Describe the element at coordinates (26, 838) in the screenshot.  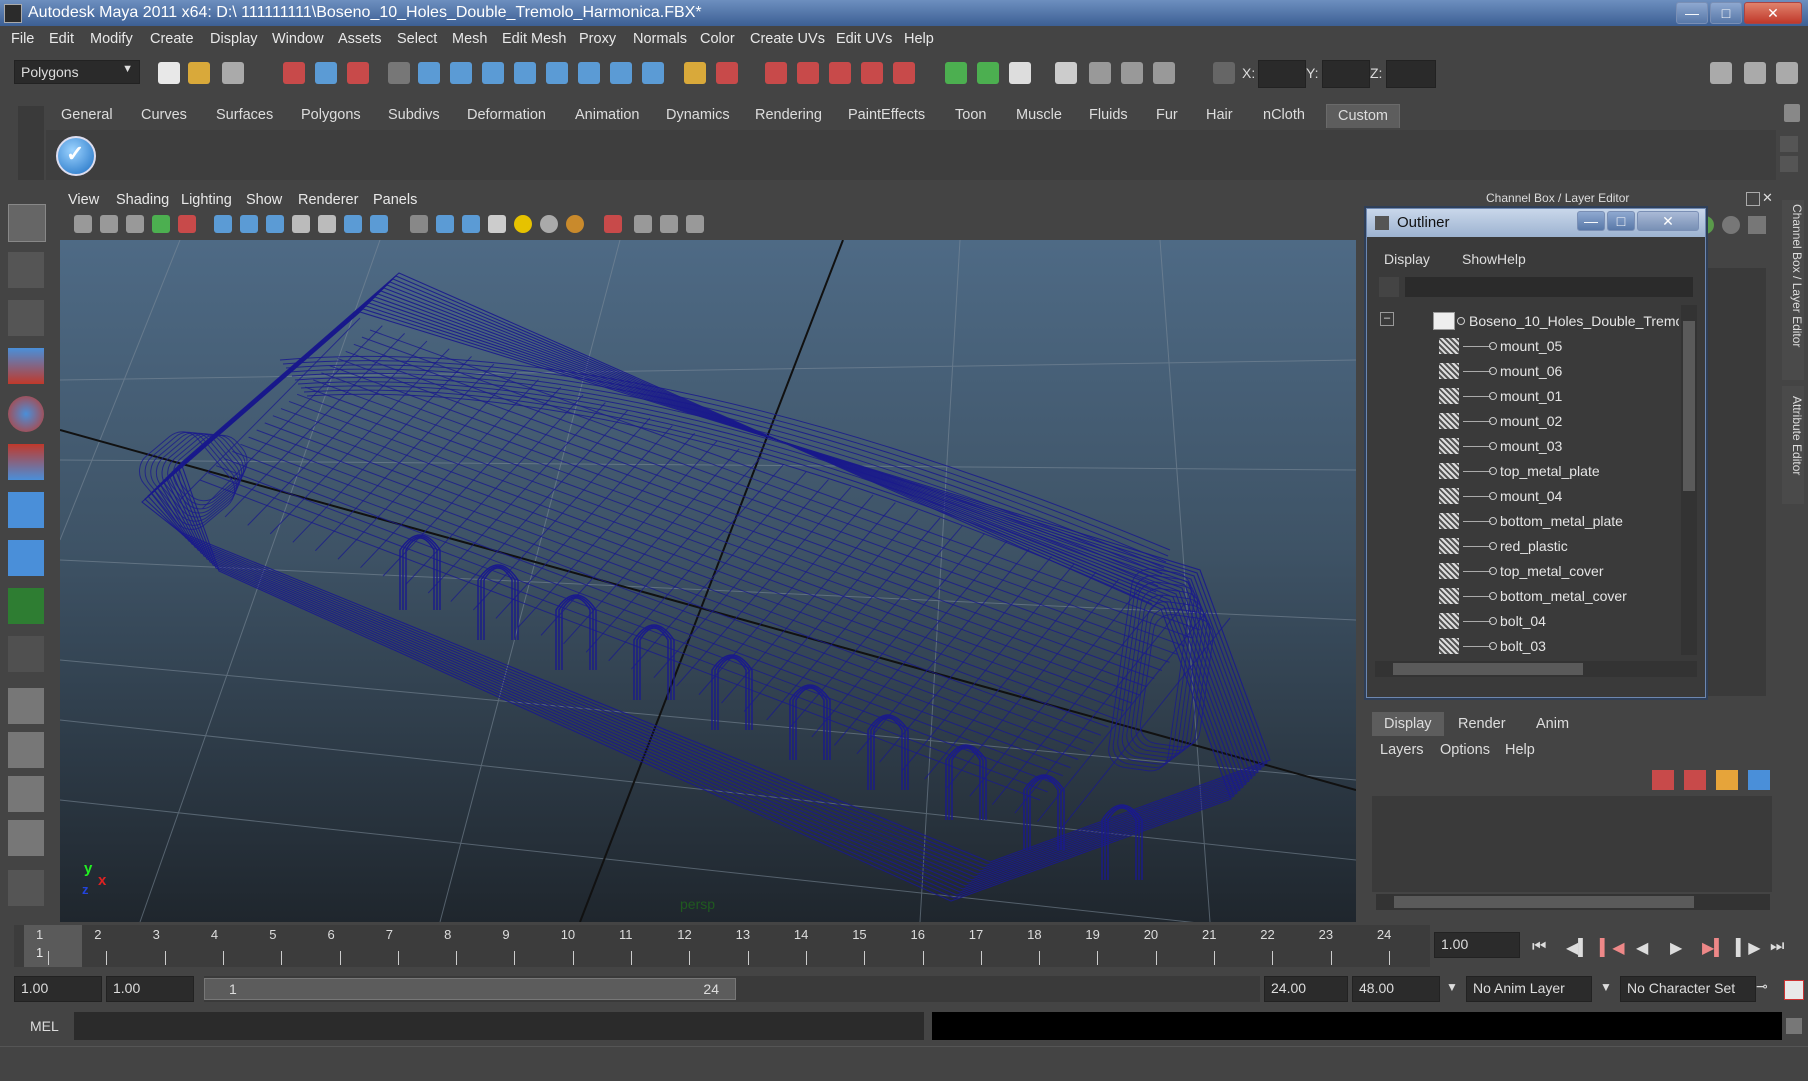
I see `graph-persp-layout-icon` at that location.